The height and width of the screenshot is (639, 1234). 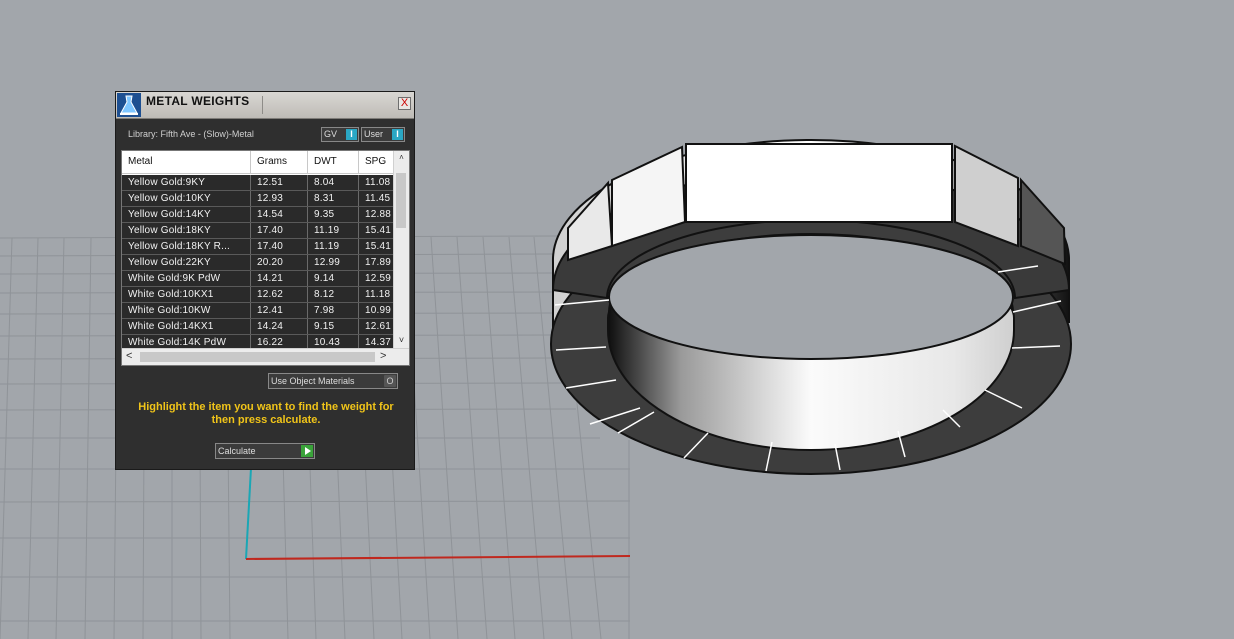 I want to click on table-row: Yellow Gold:14KY 14.54 9.35 12.88, so click(x=258, y=215).